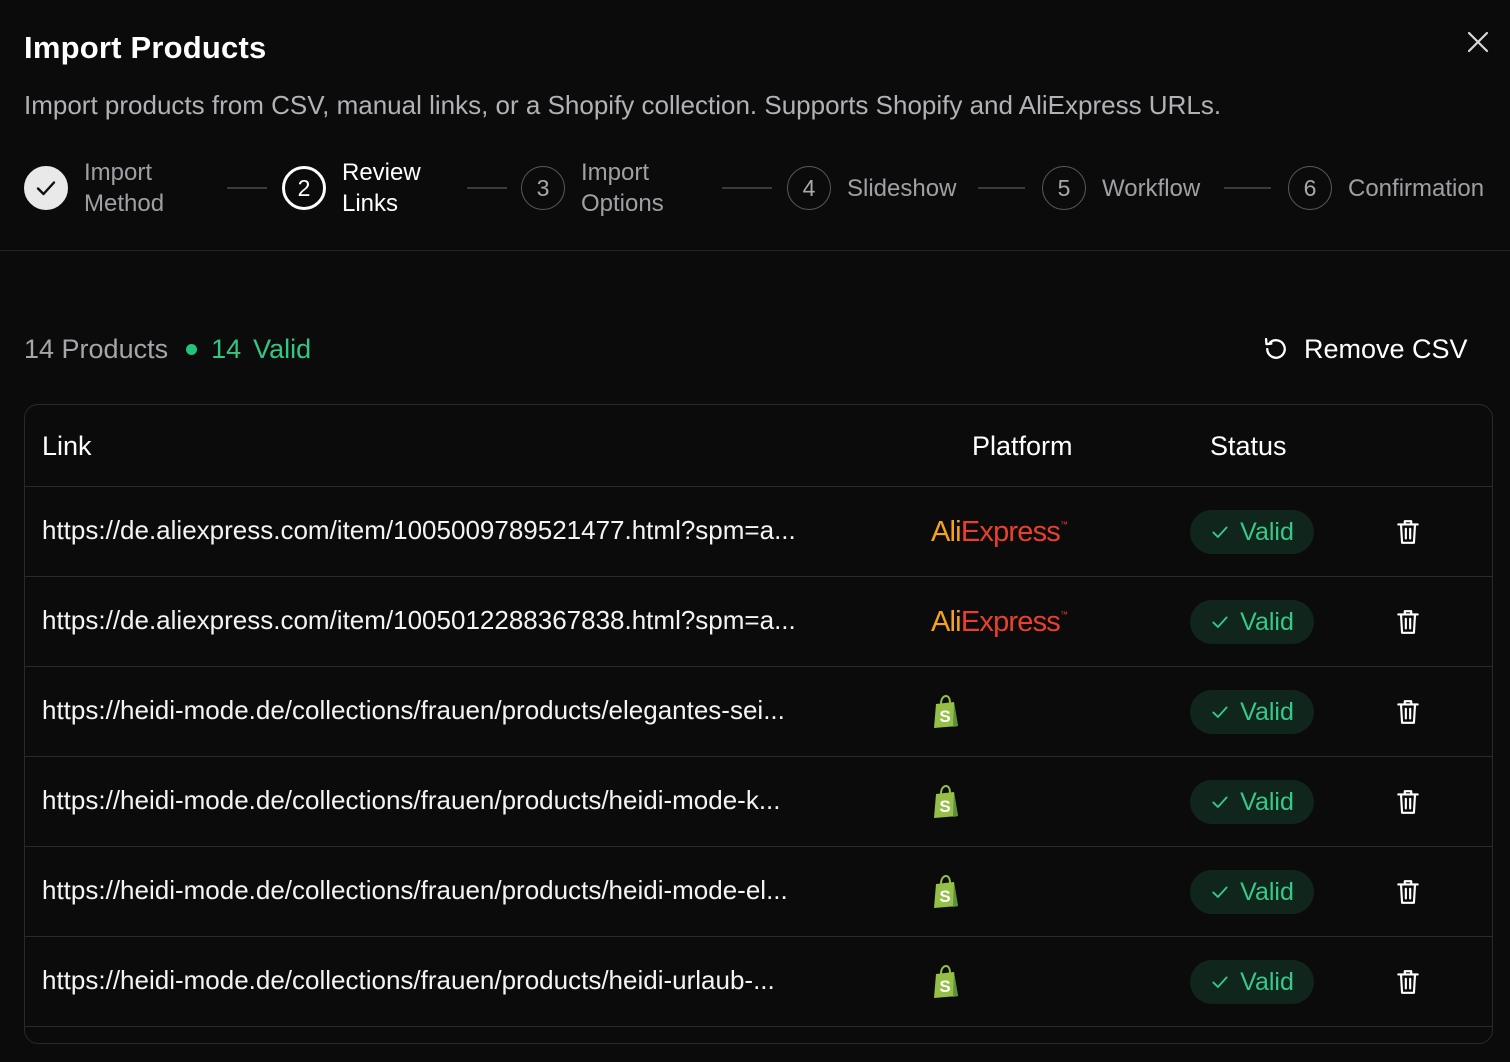 The height and width of the screenshot is (1062, 1510). I want to click on reset-icon, so click(1276, 349).